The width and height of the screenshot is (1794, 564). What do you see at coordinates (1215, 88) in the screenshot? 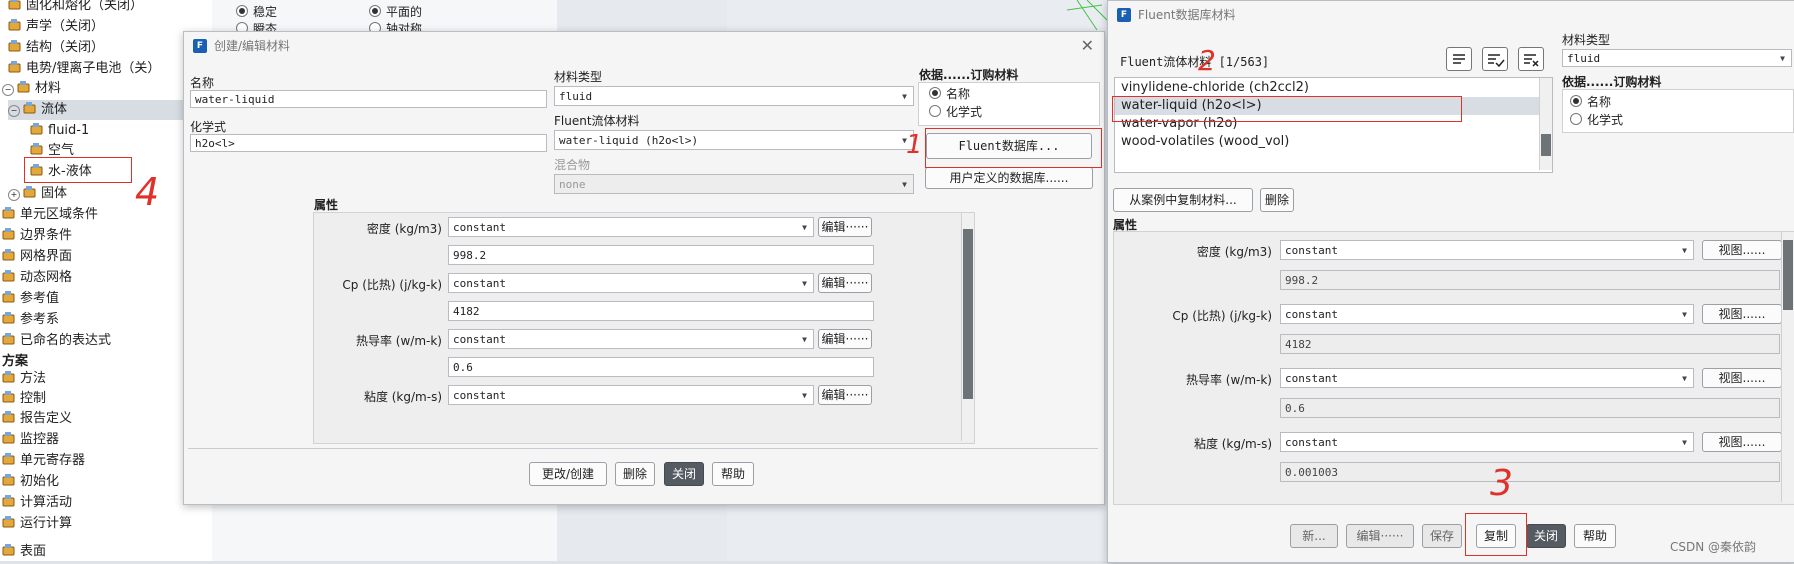
I see `list-item: vinylidene-chloride (ch2ccl2)` at bounding box center [1215, 88].